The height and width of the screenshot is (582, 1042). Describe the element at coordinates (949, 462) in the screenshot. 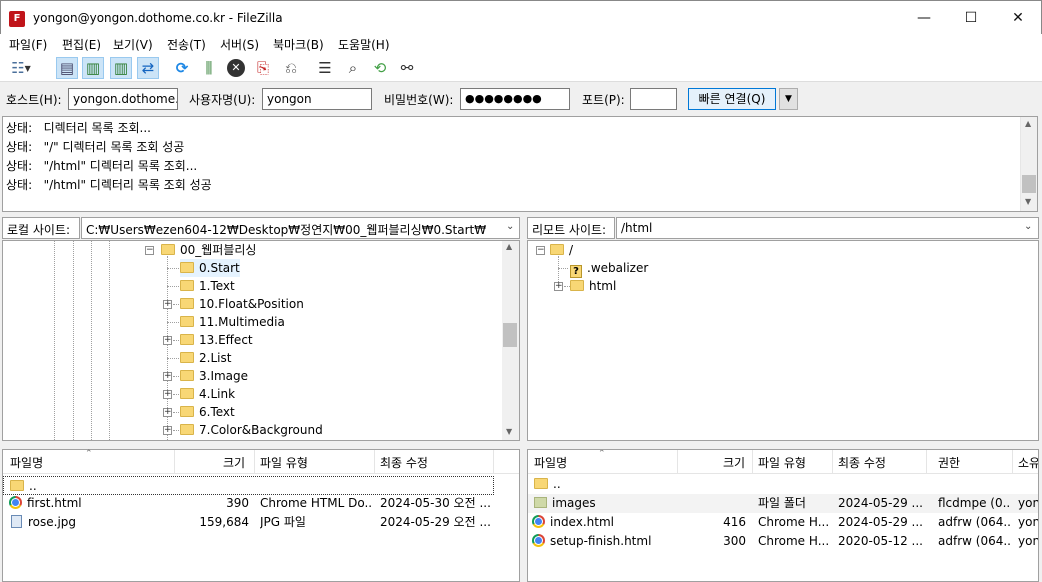

I see `column-permissions: 권한` at that location.